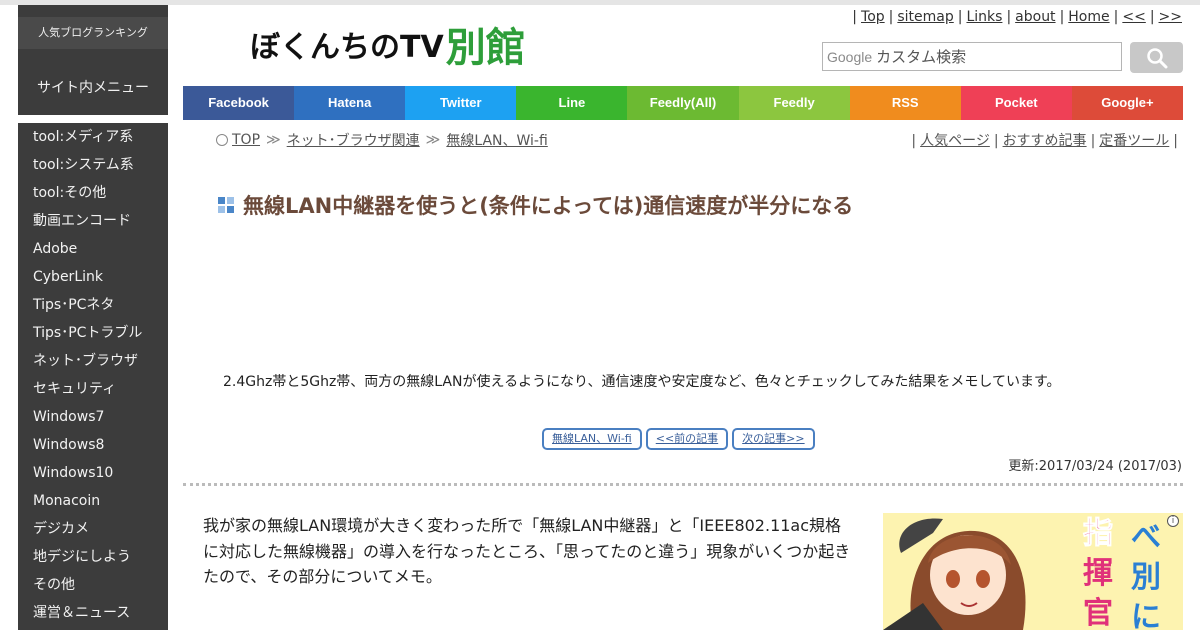 The image size is (1200, 630). I want to click on link-tools: 定番ツール, so click(1134, 141).